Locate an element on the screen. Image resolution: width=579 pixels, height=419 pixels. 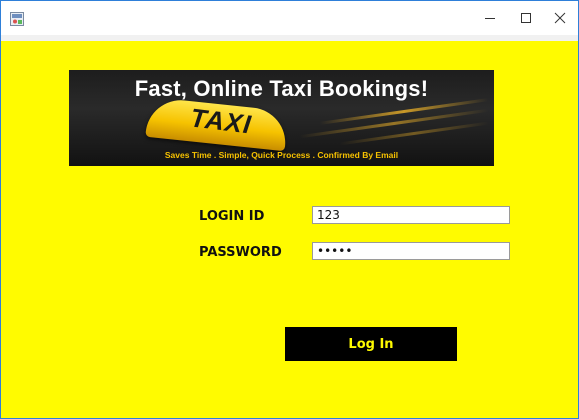
banner-title: Fast, Online Taxi Bookings! is located at coordinates (281, 88).